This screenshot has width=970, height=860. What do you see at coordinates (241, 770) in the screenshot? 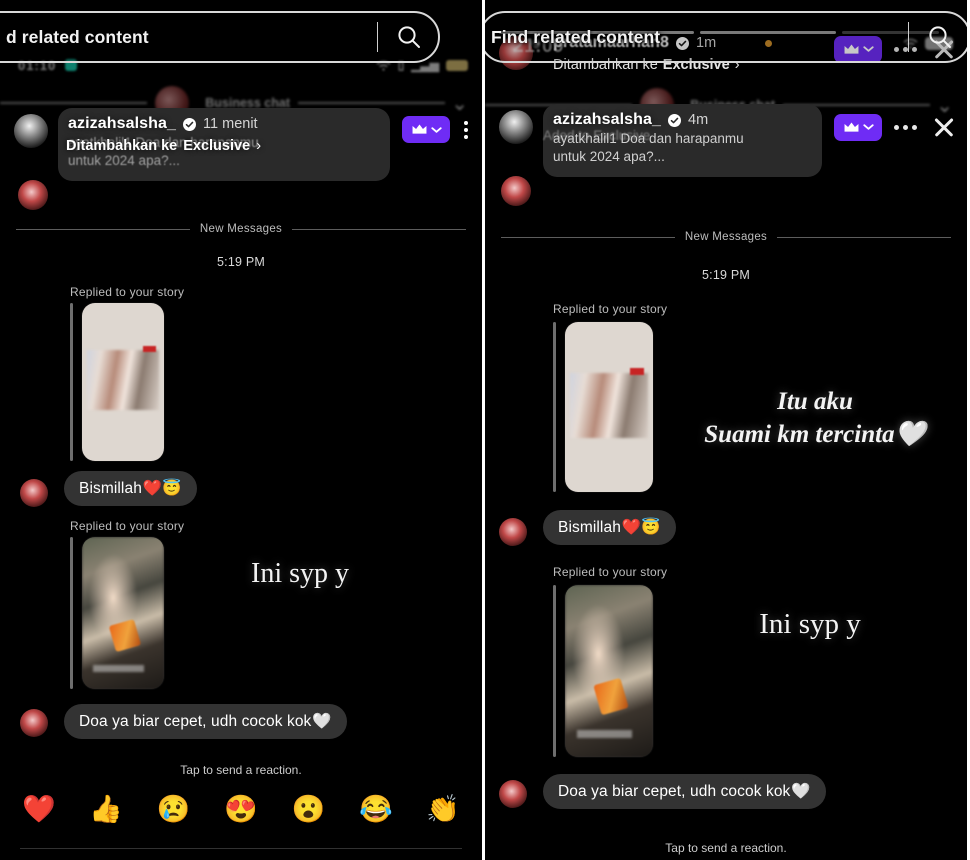
I see `reaction-hint-left: Tap to send a reaction.` at bounding box center [241, 770].